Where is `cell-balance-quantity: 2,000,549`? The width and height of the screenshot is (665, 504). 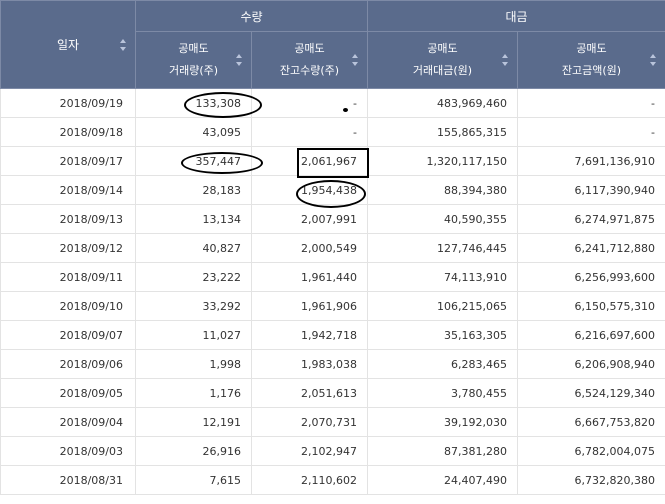
cell-balance-quantity: 2,000,549 is located at coordinates (309, 248).